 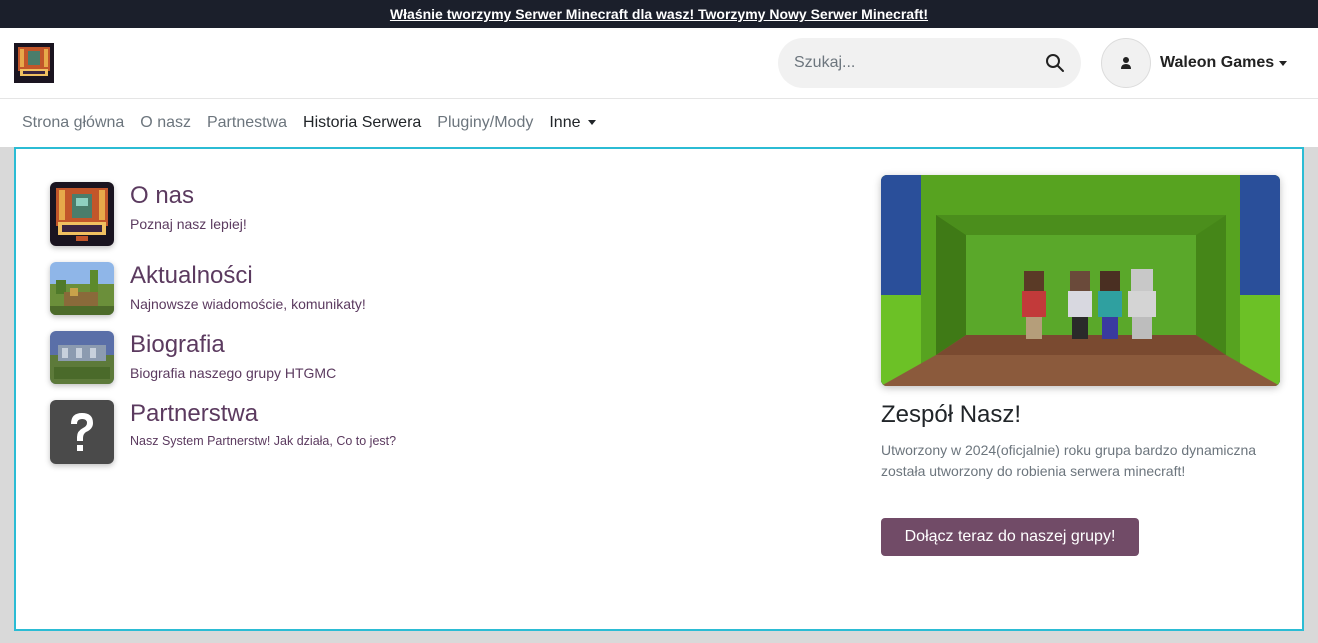 I want to click on menu-entry-subtitle: Poznaj nasz lepiej!, so click(x=188, y=224).